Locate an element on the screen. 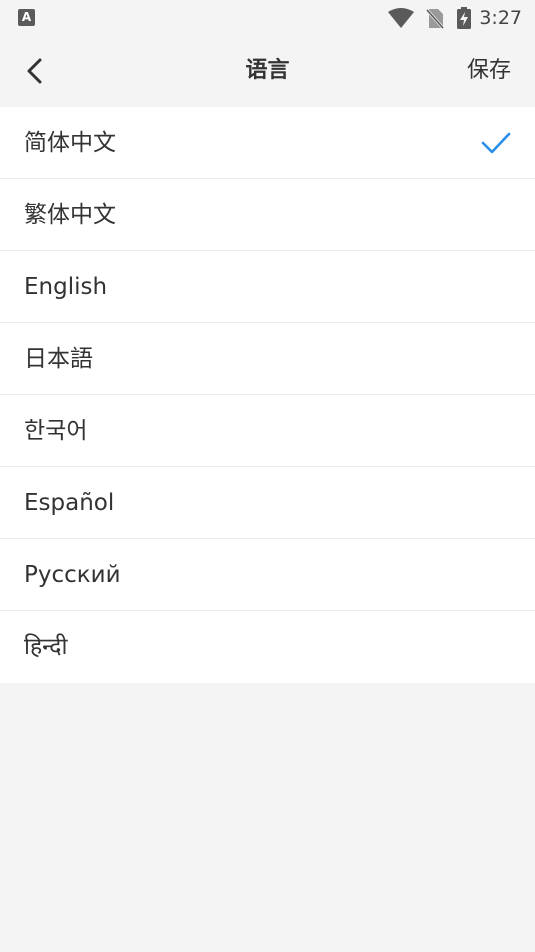  back-button is located at coordinates (37, 71).